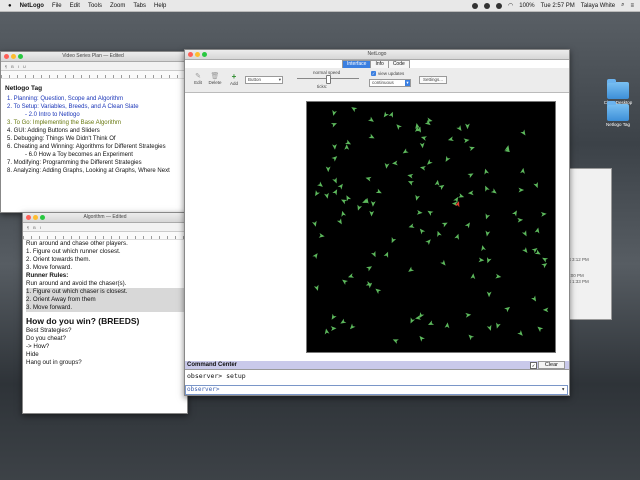 The width and height of the screenshot is (640, 480). Describe the element at coordinates (618, 113) in the screenshot. I see `desktop-icon-netlogo-tag: Netlogo Tag` at that location.